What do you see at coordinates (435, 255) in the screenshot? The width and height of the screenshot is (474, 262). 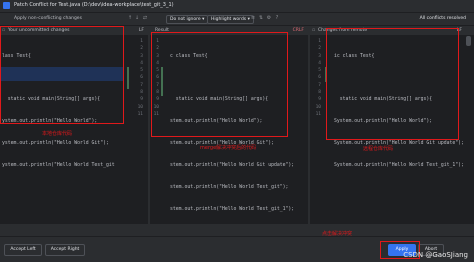 I see `csdn-watermark: CSDN @GaoSJiang` at bounding box center [435, 255].